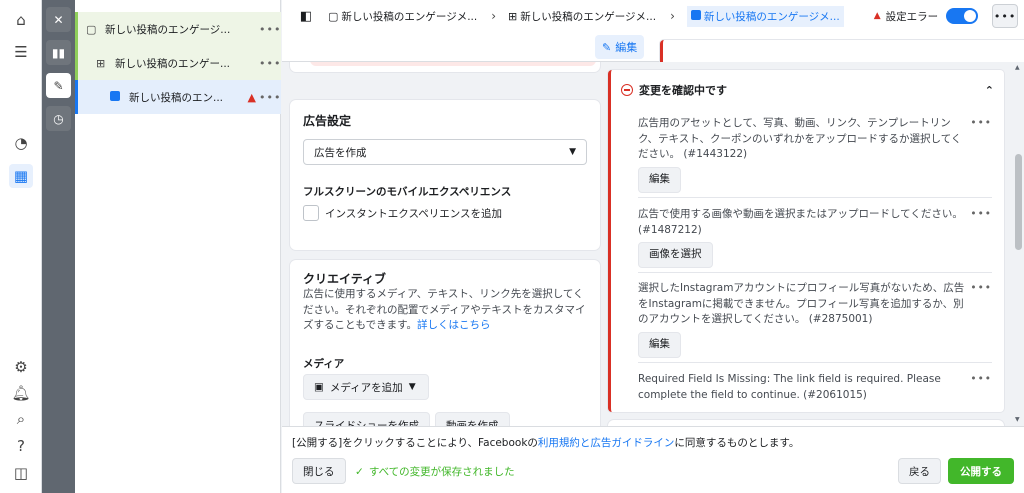 The height and width of the screenshot is (493, 1024). What do you see at coordinates (319, 471) in the screenshot?
I see `close-button: 閉じる` at bounding box center [319, 471].